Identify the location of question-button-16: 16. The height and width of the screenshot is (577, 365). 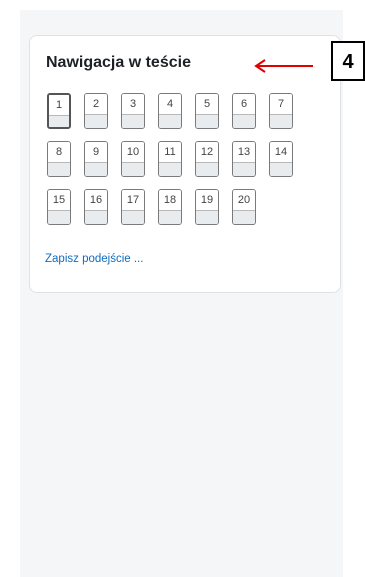
(96, 207).